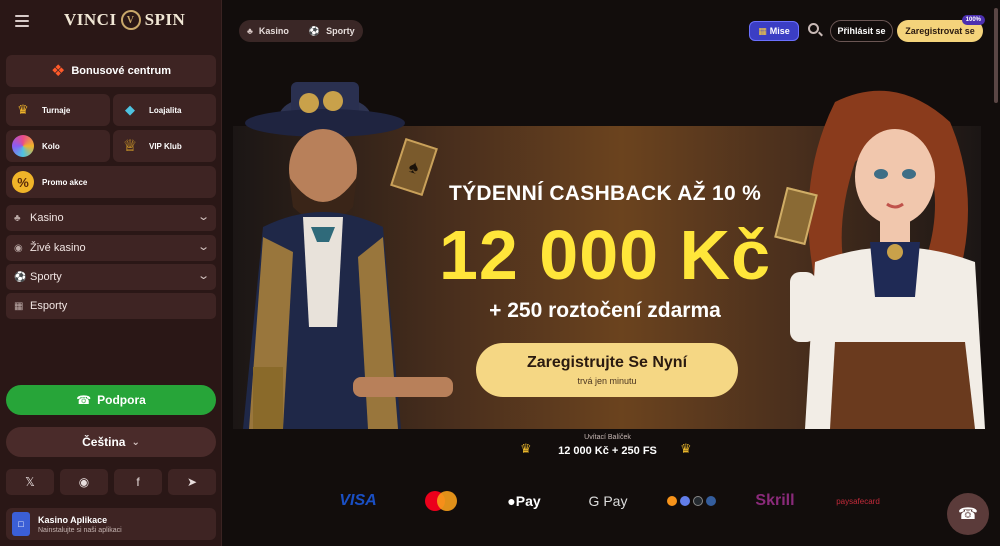  What do you see at coordinates (104, 442) in the screenshot?
I see `language-label: Čeština` at bounding box center [104, 442].